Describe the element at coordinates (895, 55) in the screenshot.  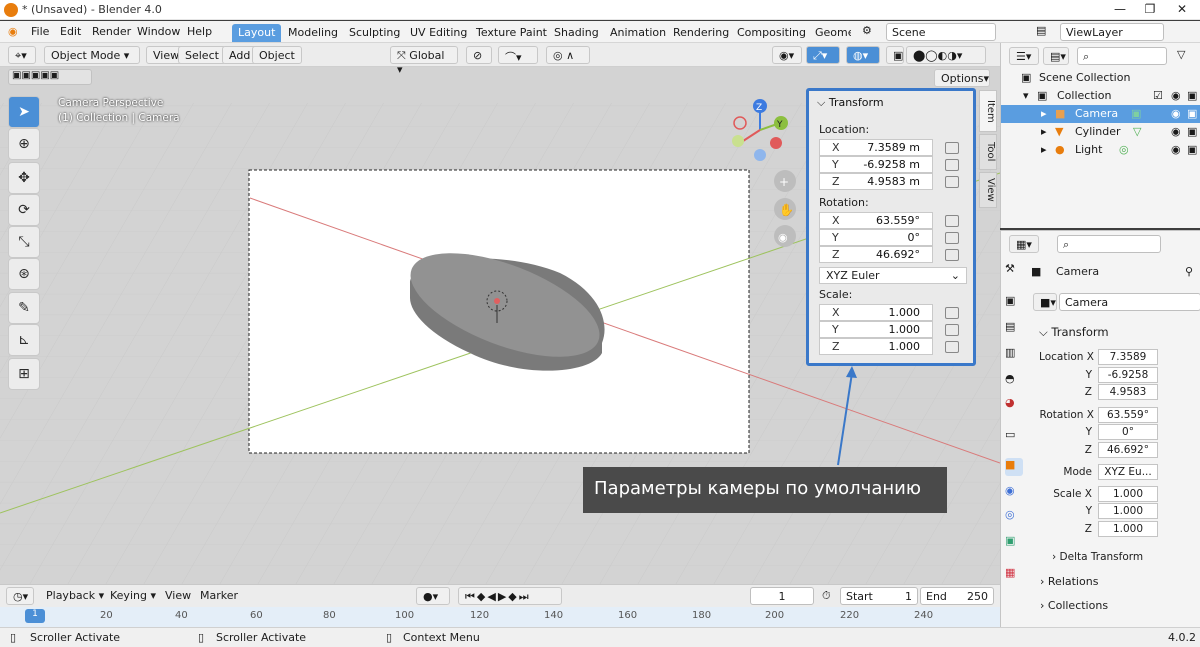
I see `xray-icon: ▣` at that location.